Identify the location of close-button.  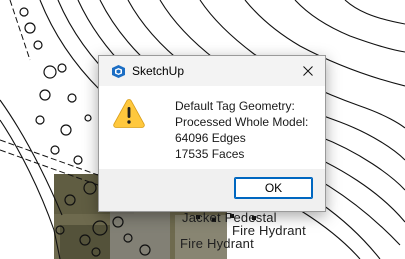
(308, 71).